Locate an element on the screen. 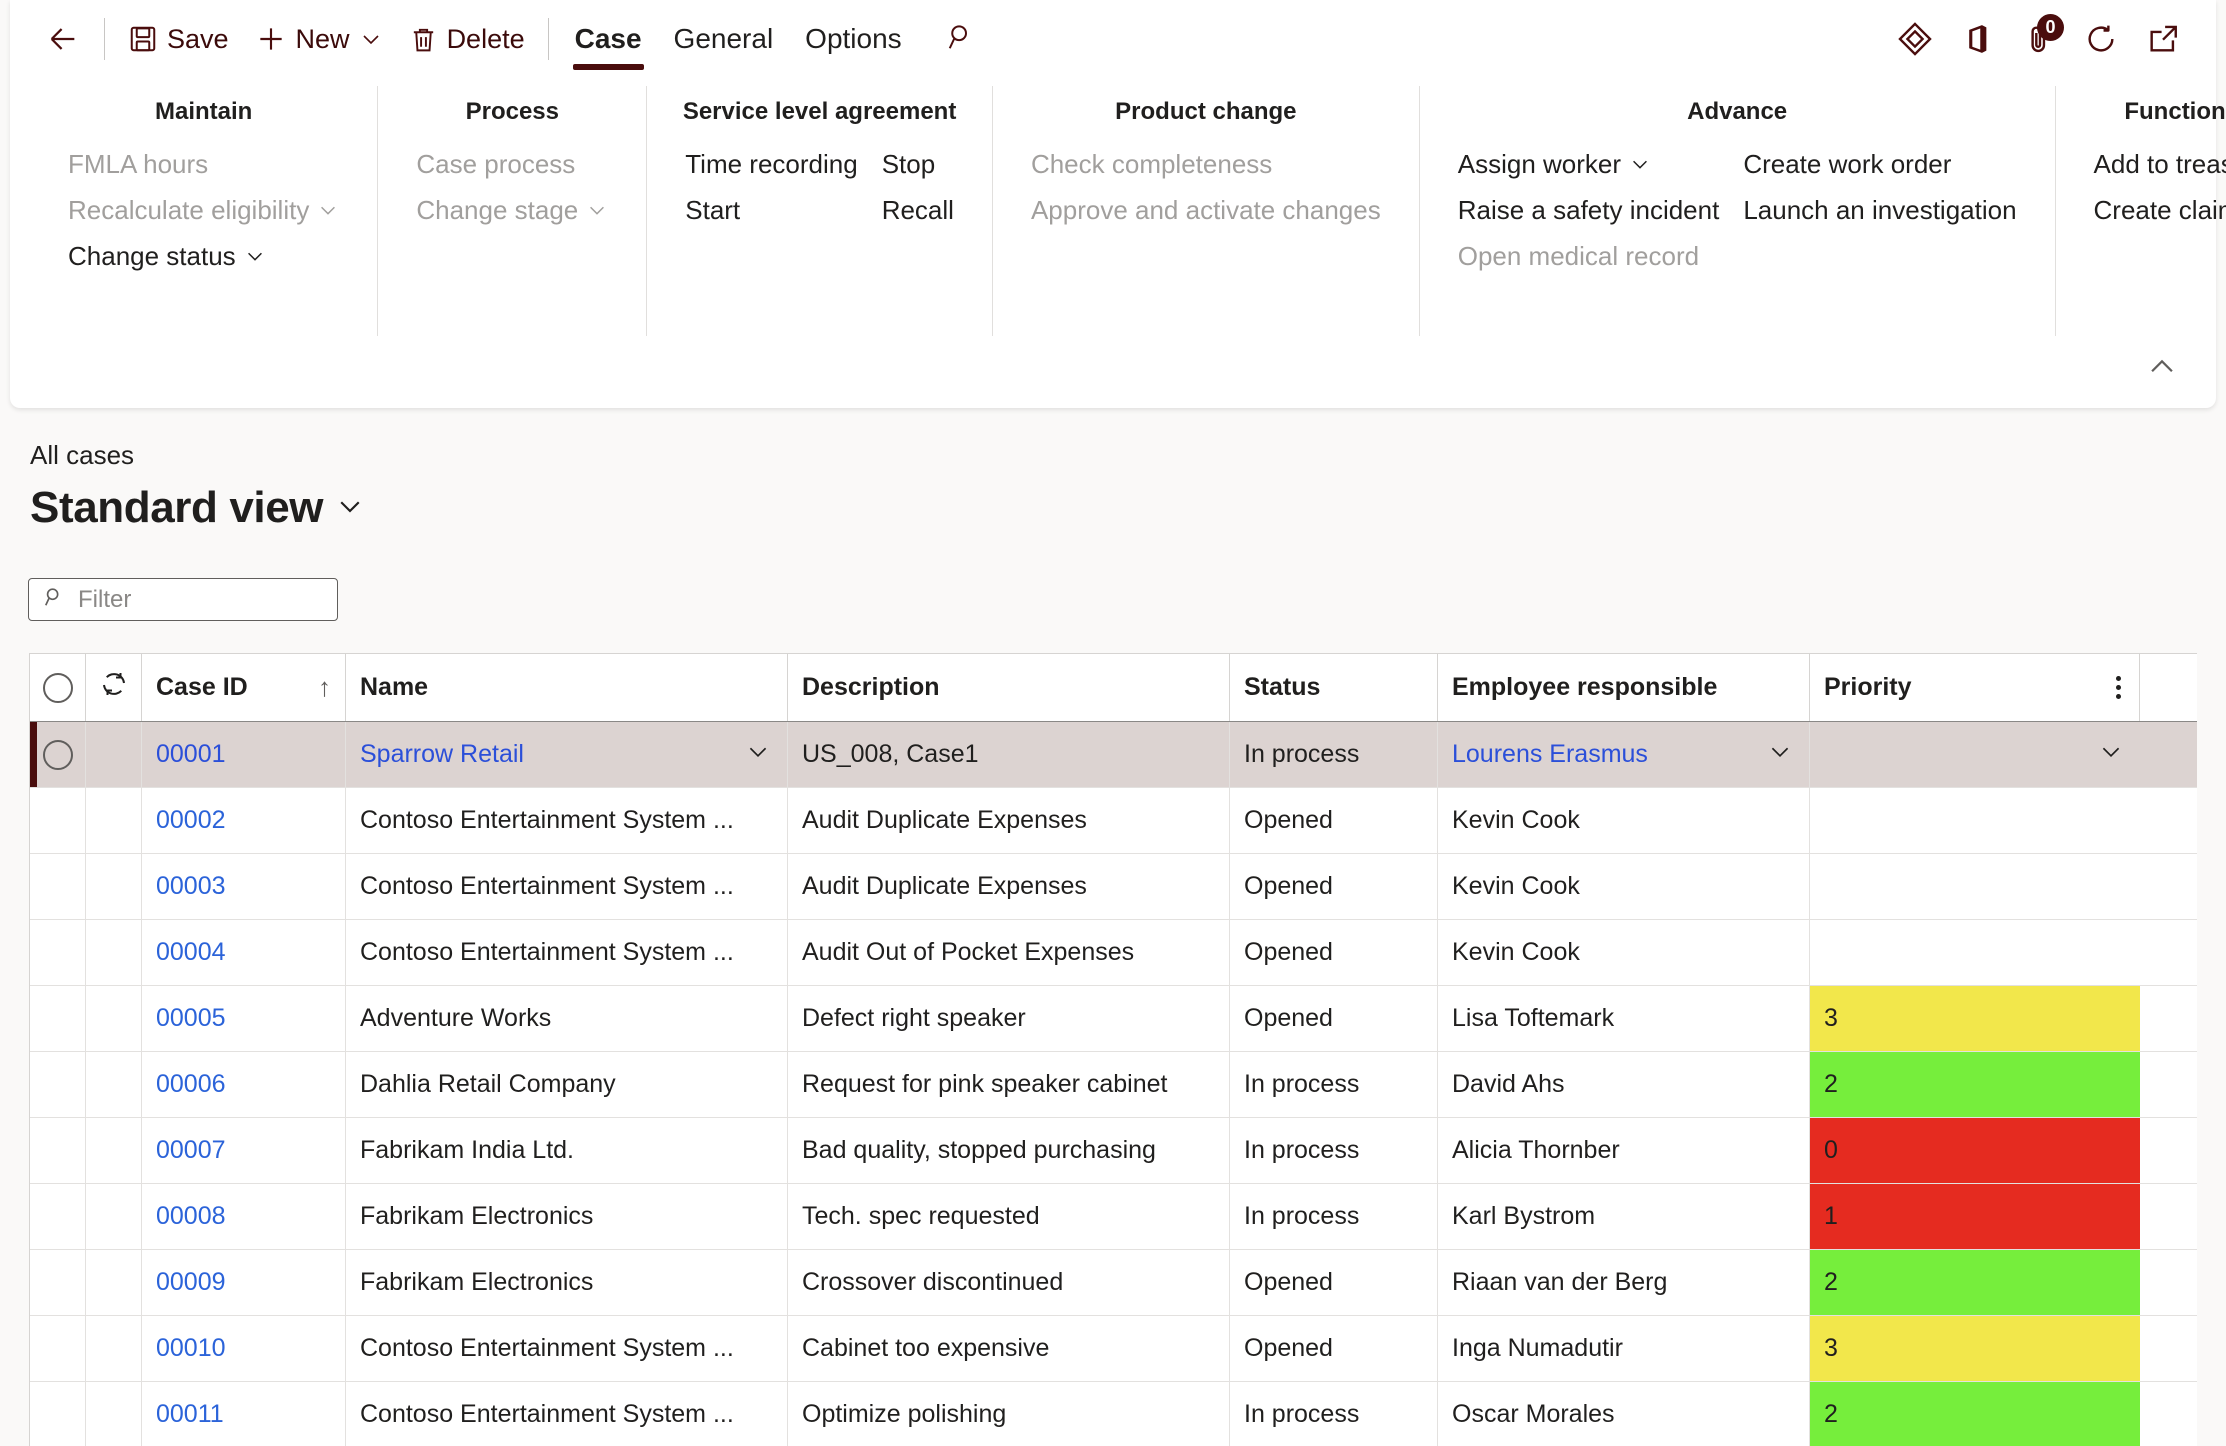 This screenshot has width=2226, height=1446. tab-general: General is located at coordinates (724, 39).